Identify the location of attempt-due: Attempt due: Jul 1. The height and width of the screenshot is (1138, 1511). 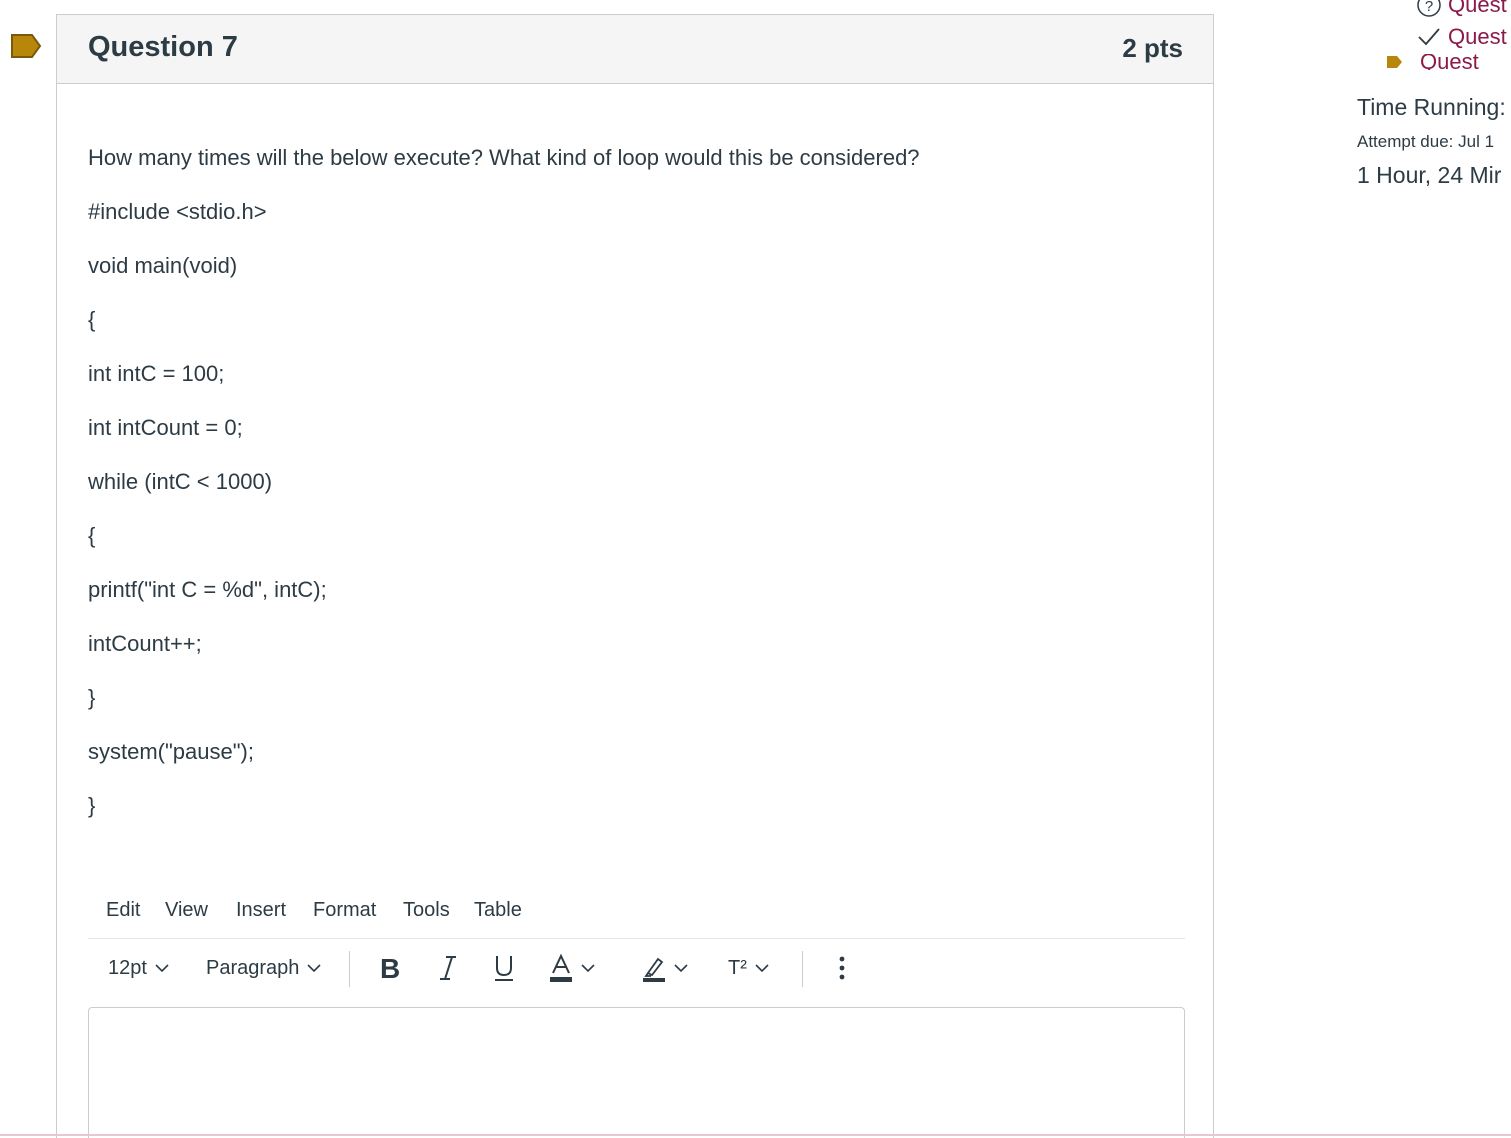
(1426, 141).